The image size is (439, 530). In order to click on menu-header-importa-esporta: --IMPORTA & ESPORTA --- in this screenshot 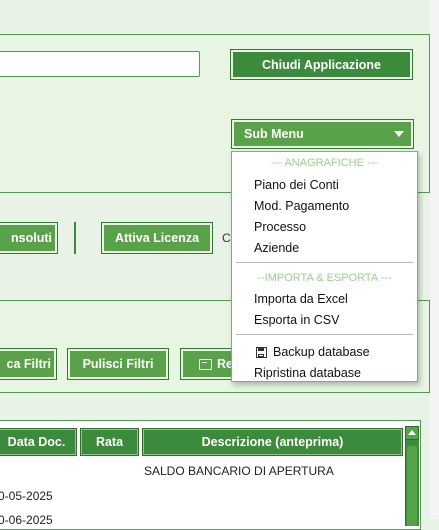, I will do `click(324, 278)`.